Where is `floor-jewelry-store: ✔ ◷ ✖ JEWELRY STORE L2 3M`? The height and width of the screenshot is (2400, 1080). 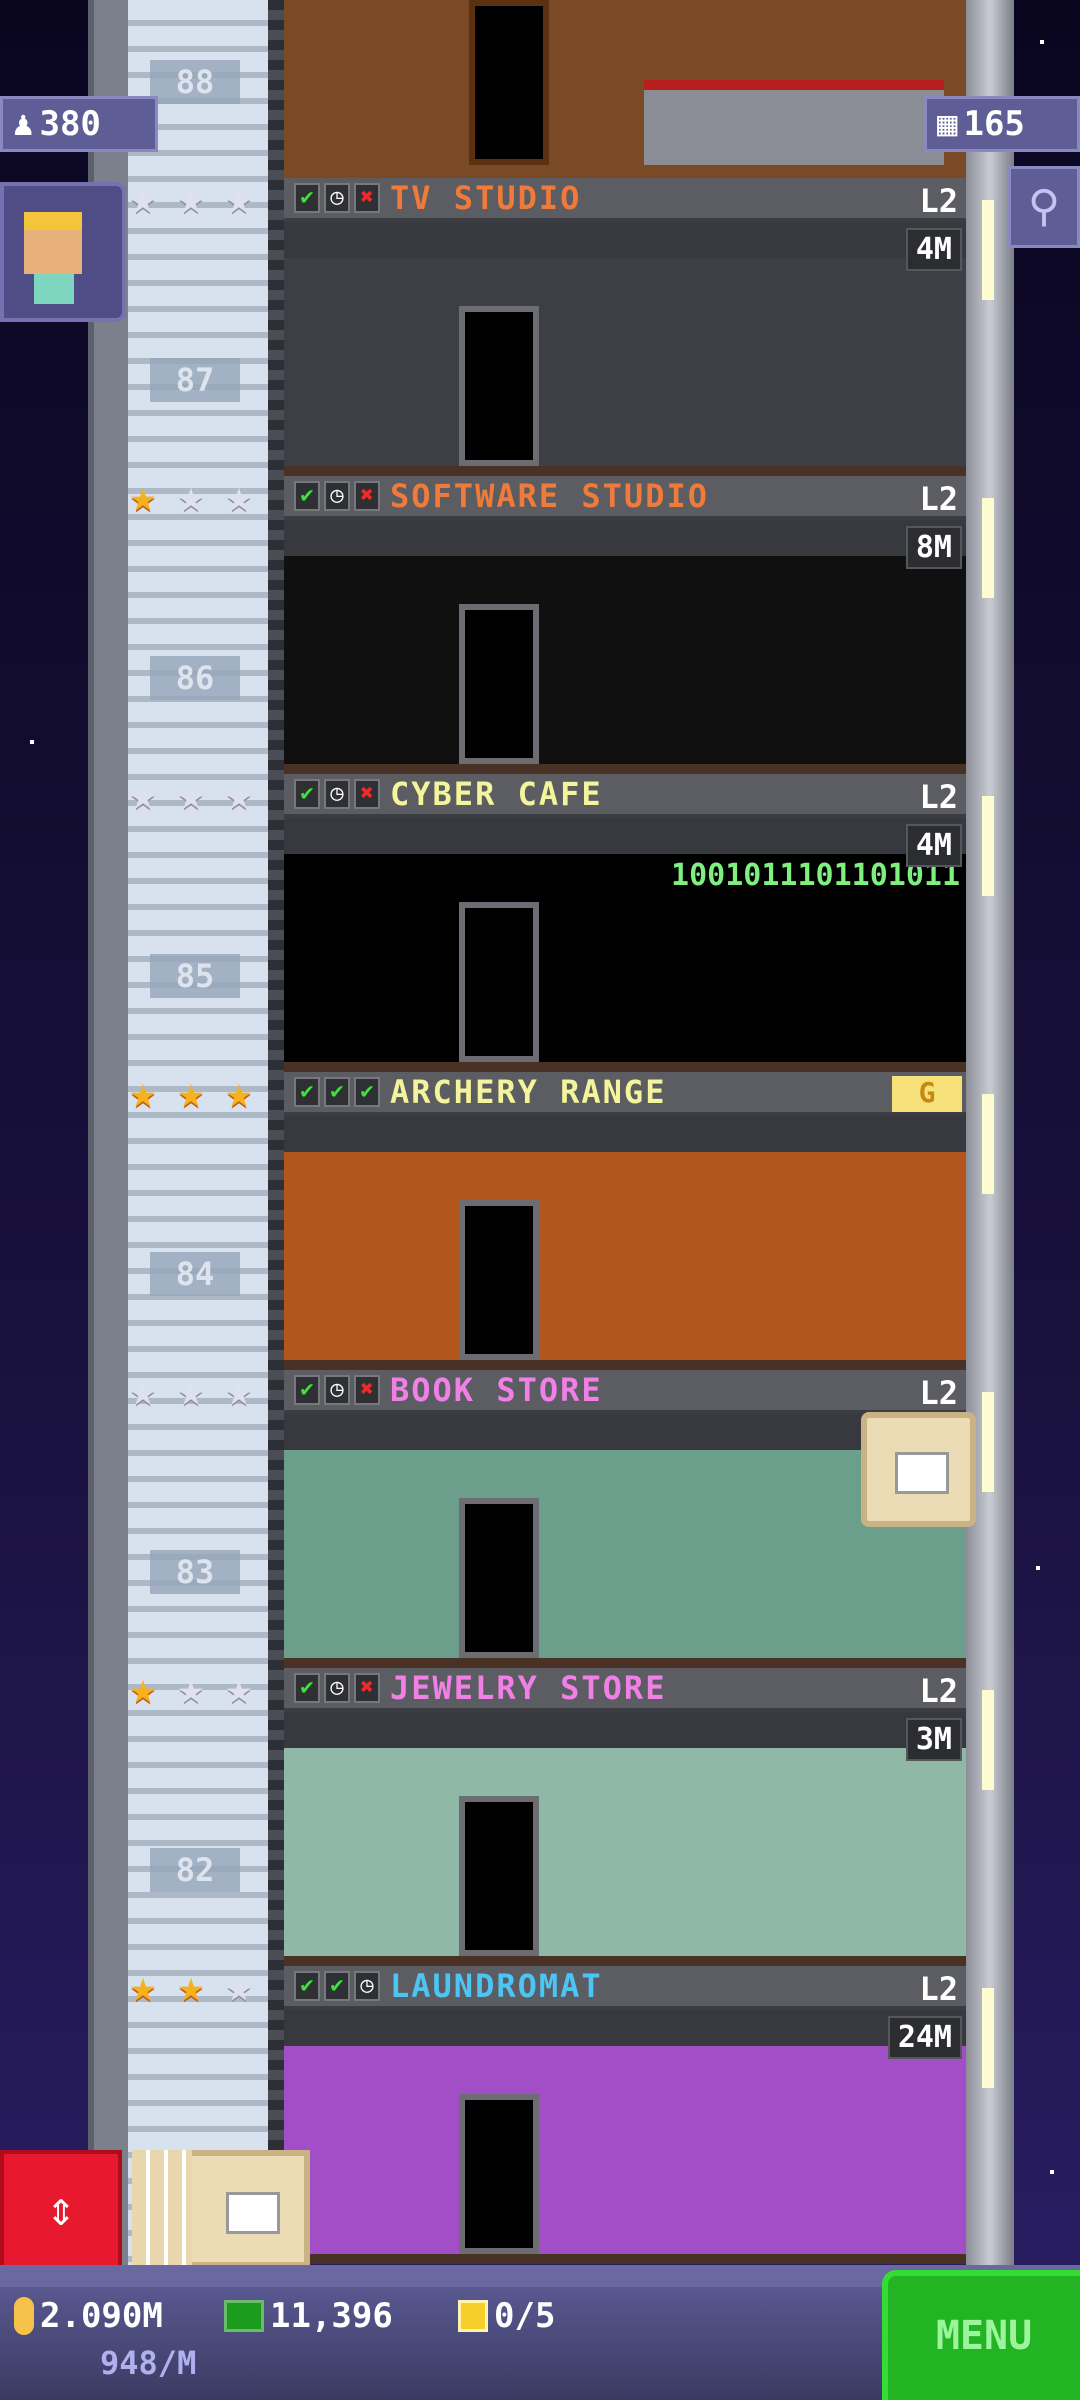
floor-jewelry-store: ✔ ◷ ✖ JEWELRY STORE L2 3M is located at coordinates (625, 1817).